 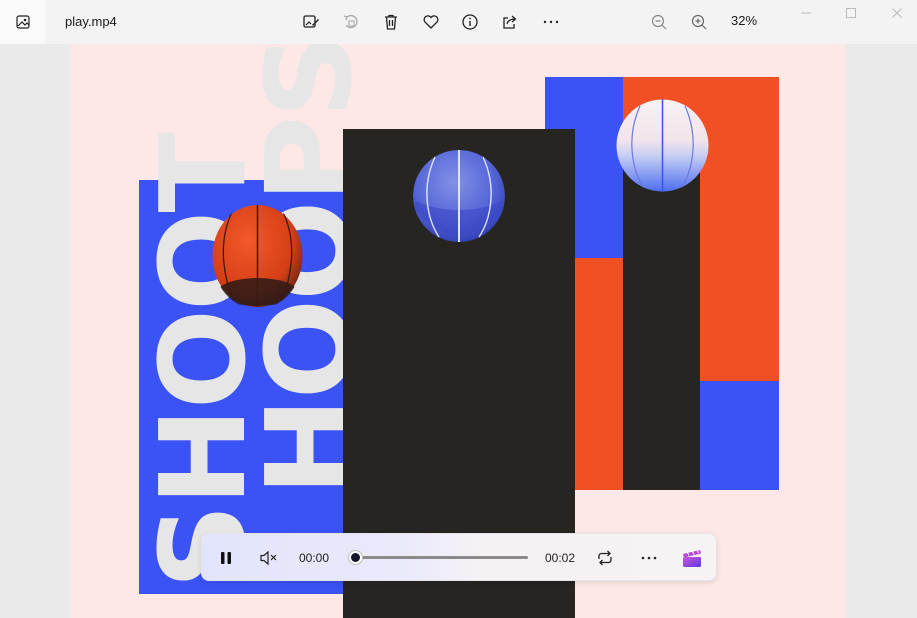 I want to click on pause-button, so click(x=226, y=558).